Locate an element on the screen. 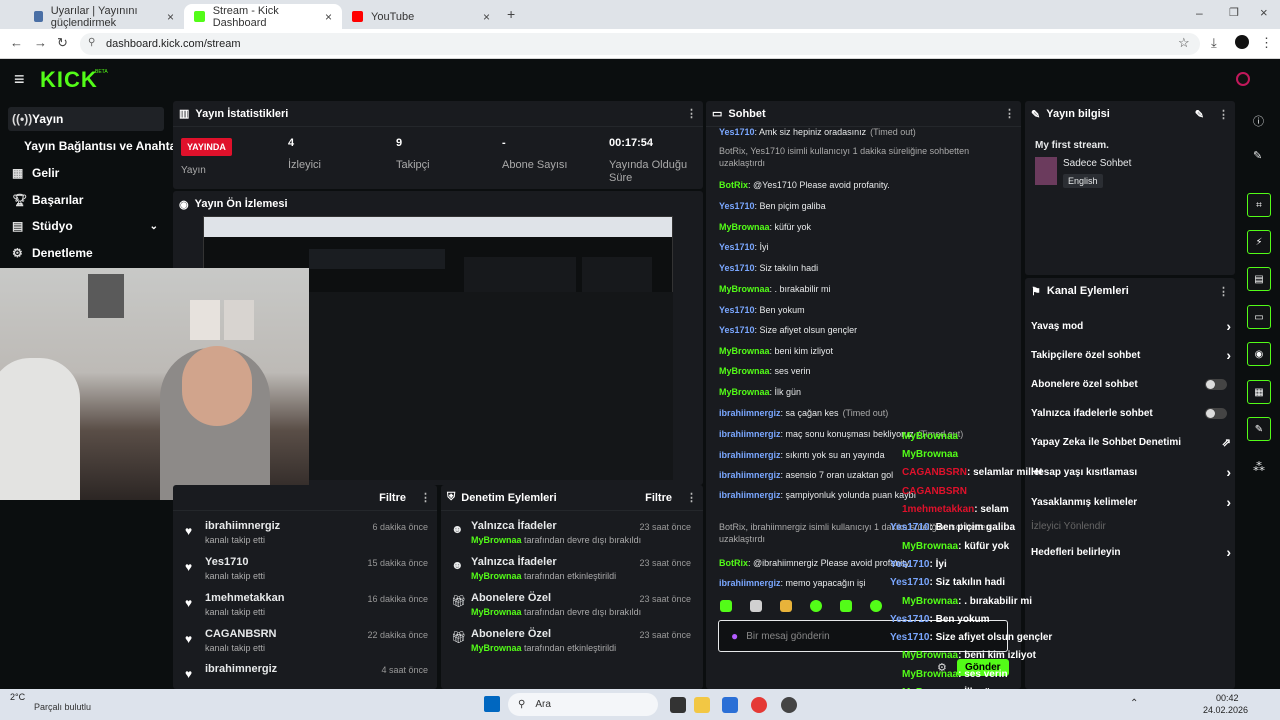  clock-date: 24.02.2026 is located at coordinates (1225, 710).